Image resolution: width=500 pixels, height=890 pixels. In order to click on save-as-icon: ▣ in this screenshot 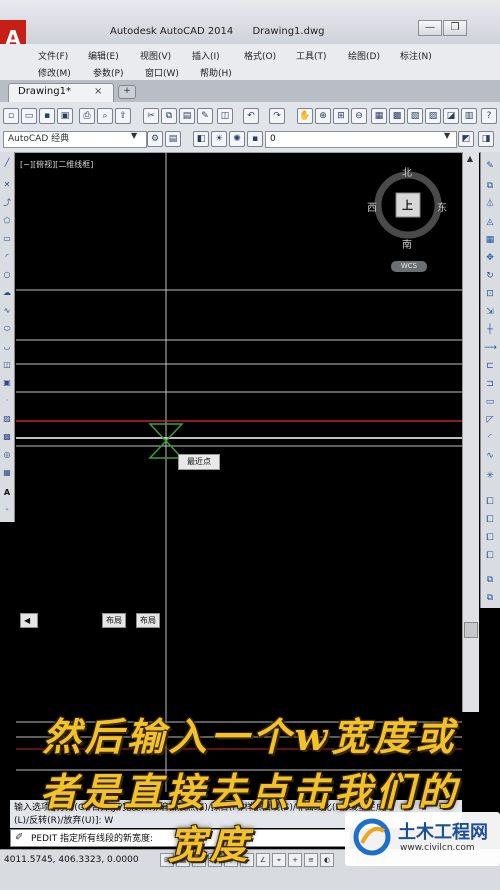, I will do `click(65, 116)`.